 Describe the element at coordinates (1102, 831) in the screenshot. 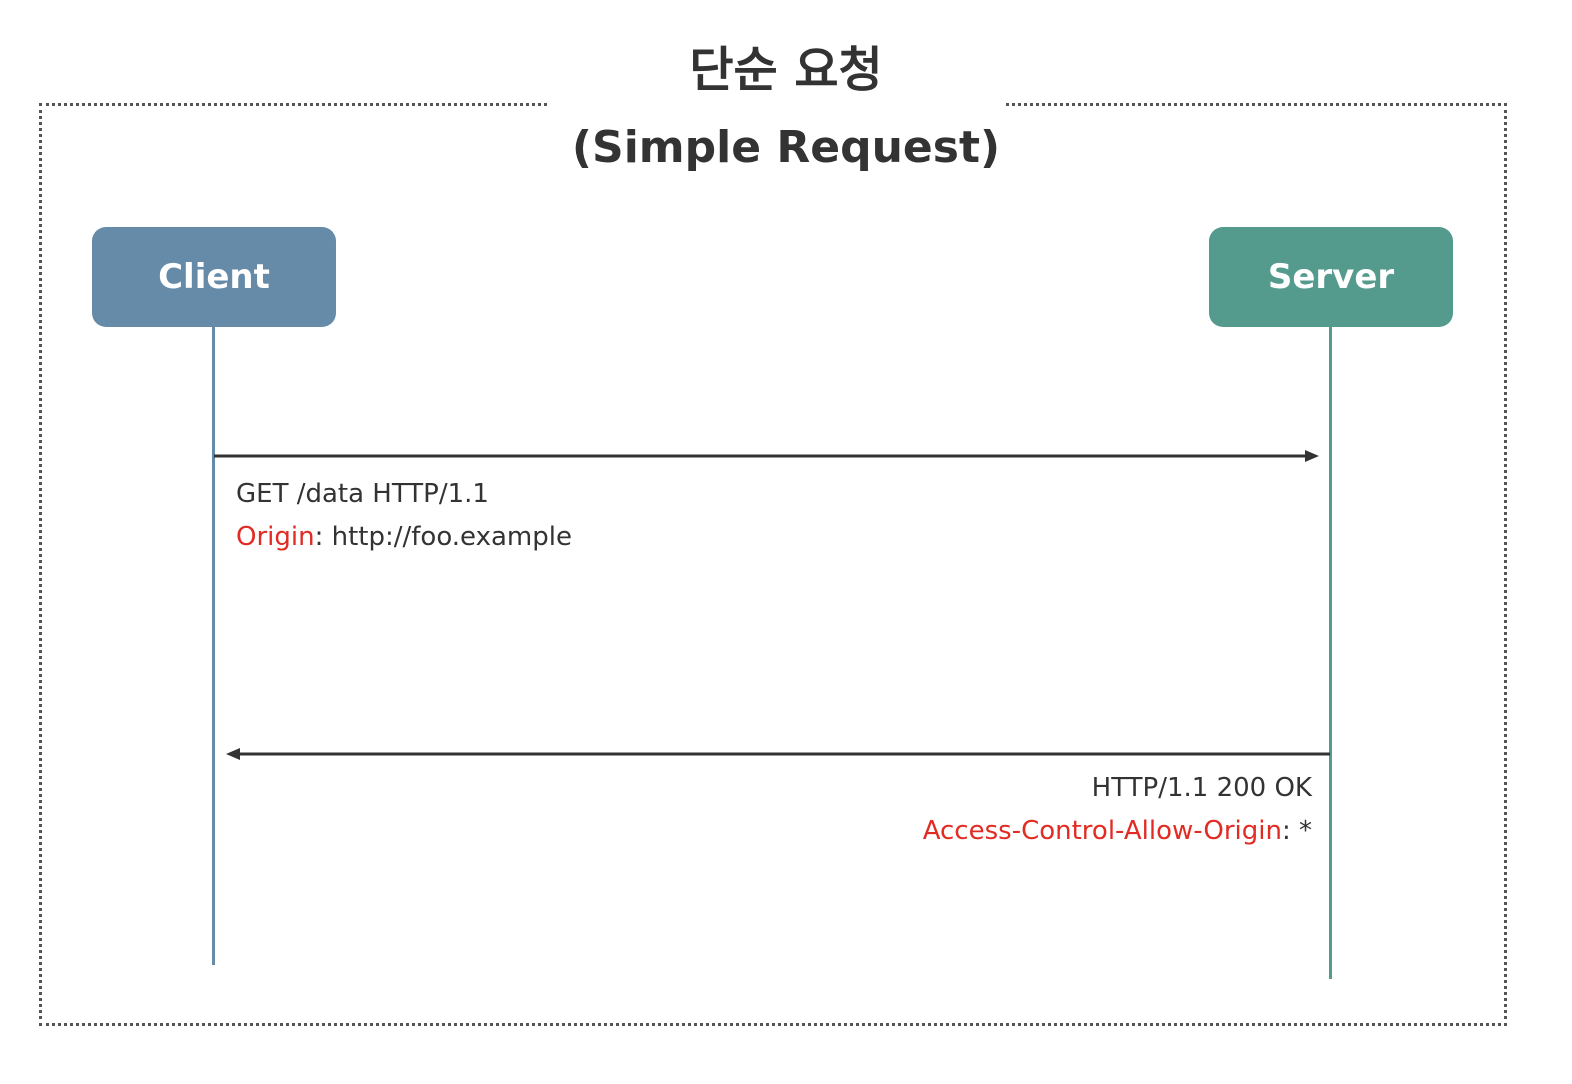

I see `acao-header-name: Access-Control-Allow-Origin` at that location.